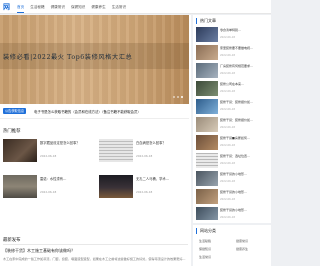 The height and width of the screenshot is (266, 320). I want to click on category-link: 健康养生, so click(252, 249).